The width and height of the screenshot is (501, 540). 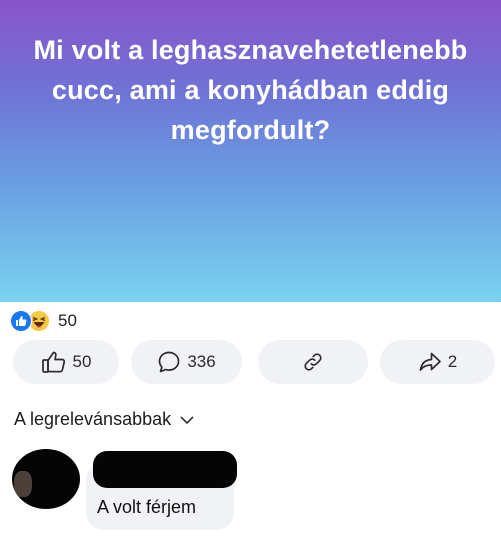 I want to click on share-button: 2, so click(x=437, y=362).